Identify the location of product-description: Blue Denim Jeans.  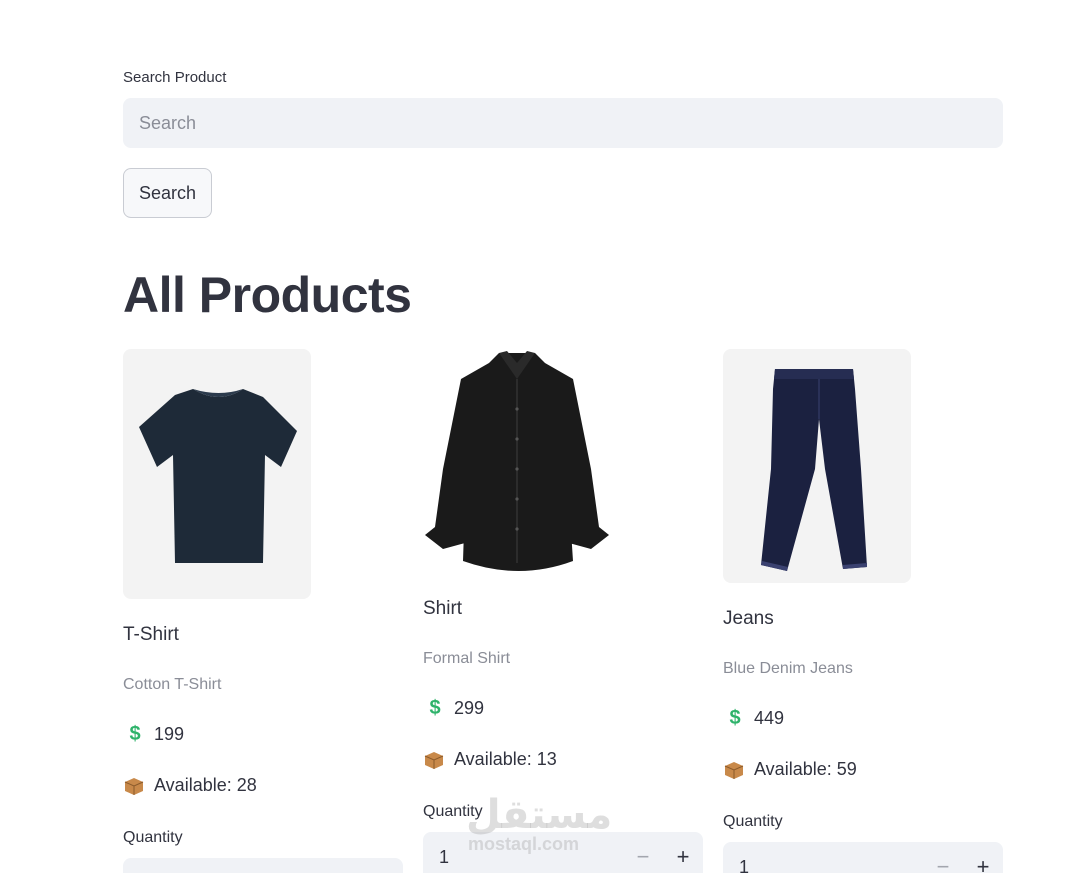
(788, 668).